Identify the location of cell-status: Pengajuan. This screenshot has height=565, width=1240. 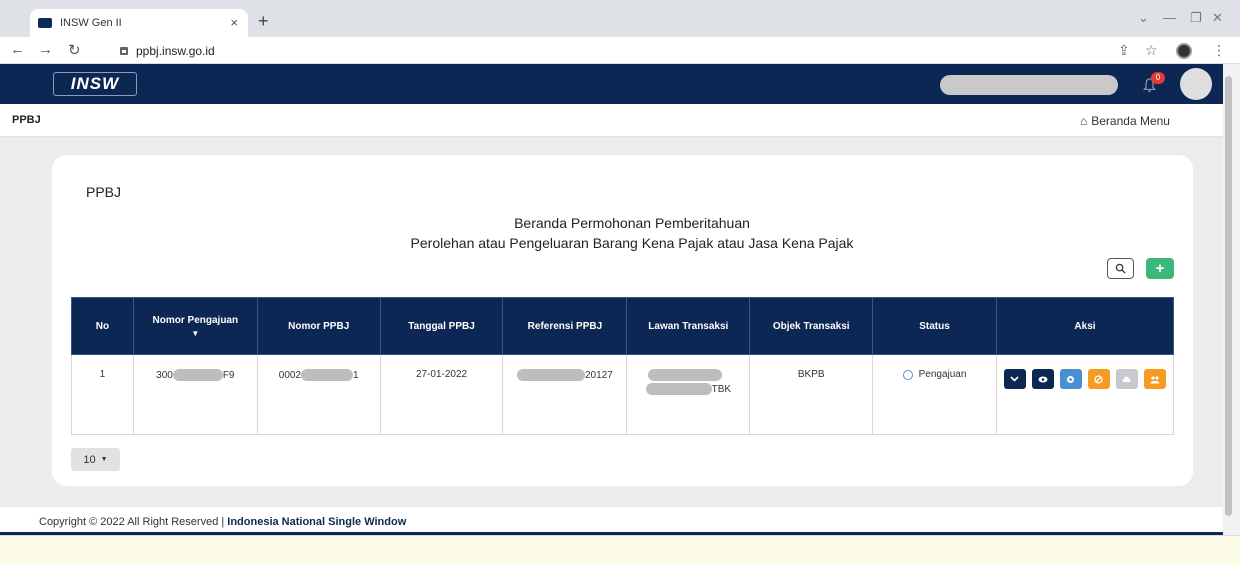
(934, 394).